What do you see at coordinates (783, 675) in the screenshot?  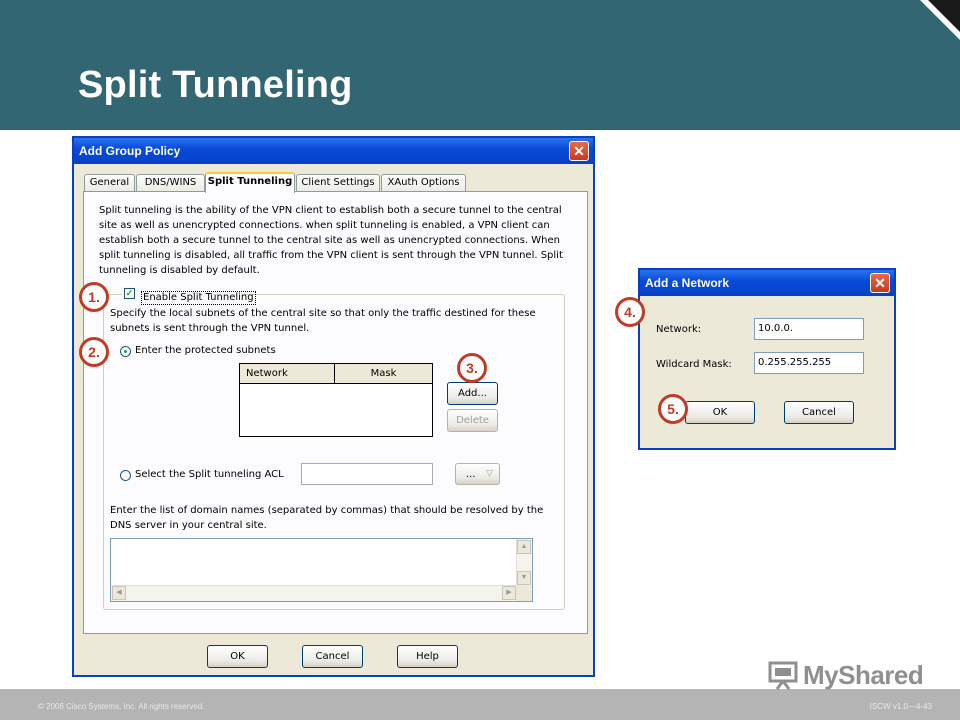 I see `presentation-icon` at bounding box center [783, 675].